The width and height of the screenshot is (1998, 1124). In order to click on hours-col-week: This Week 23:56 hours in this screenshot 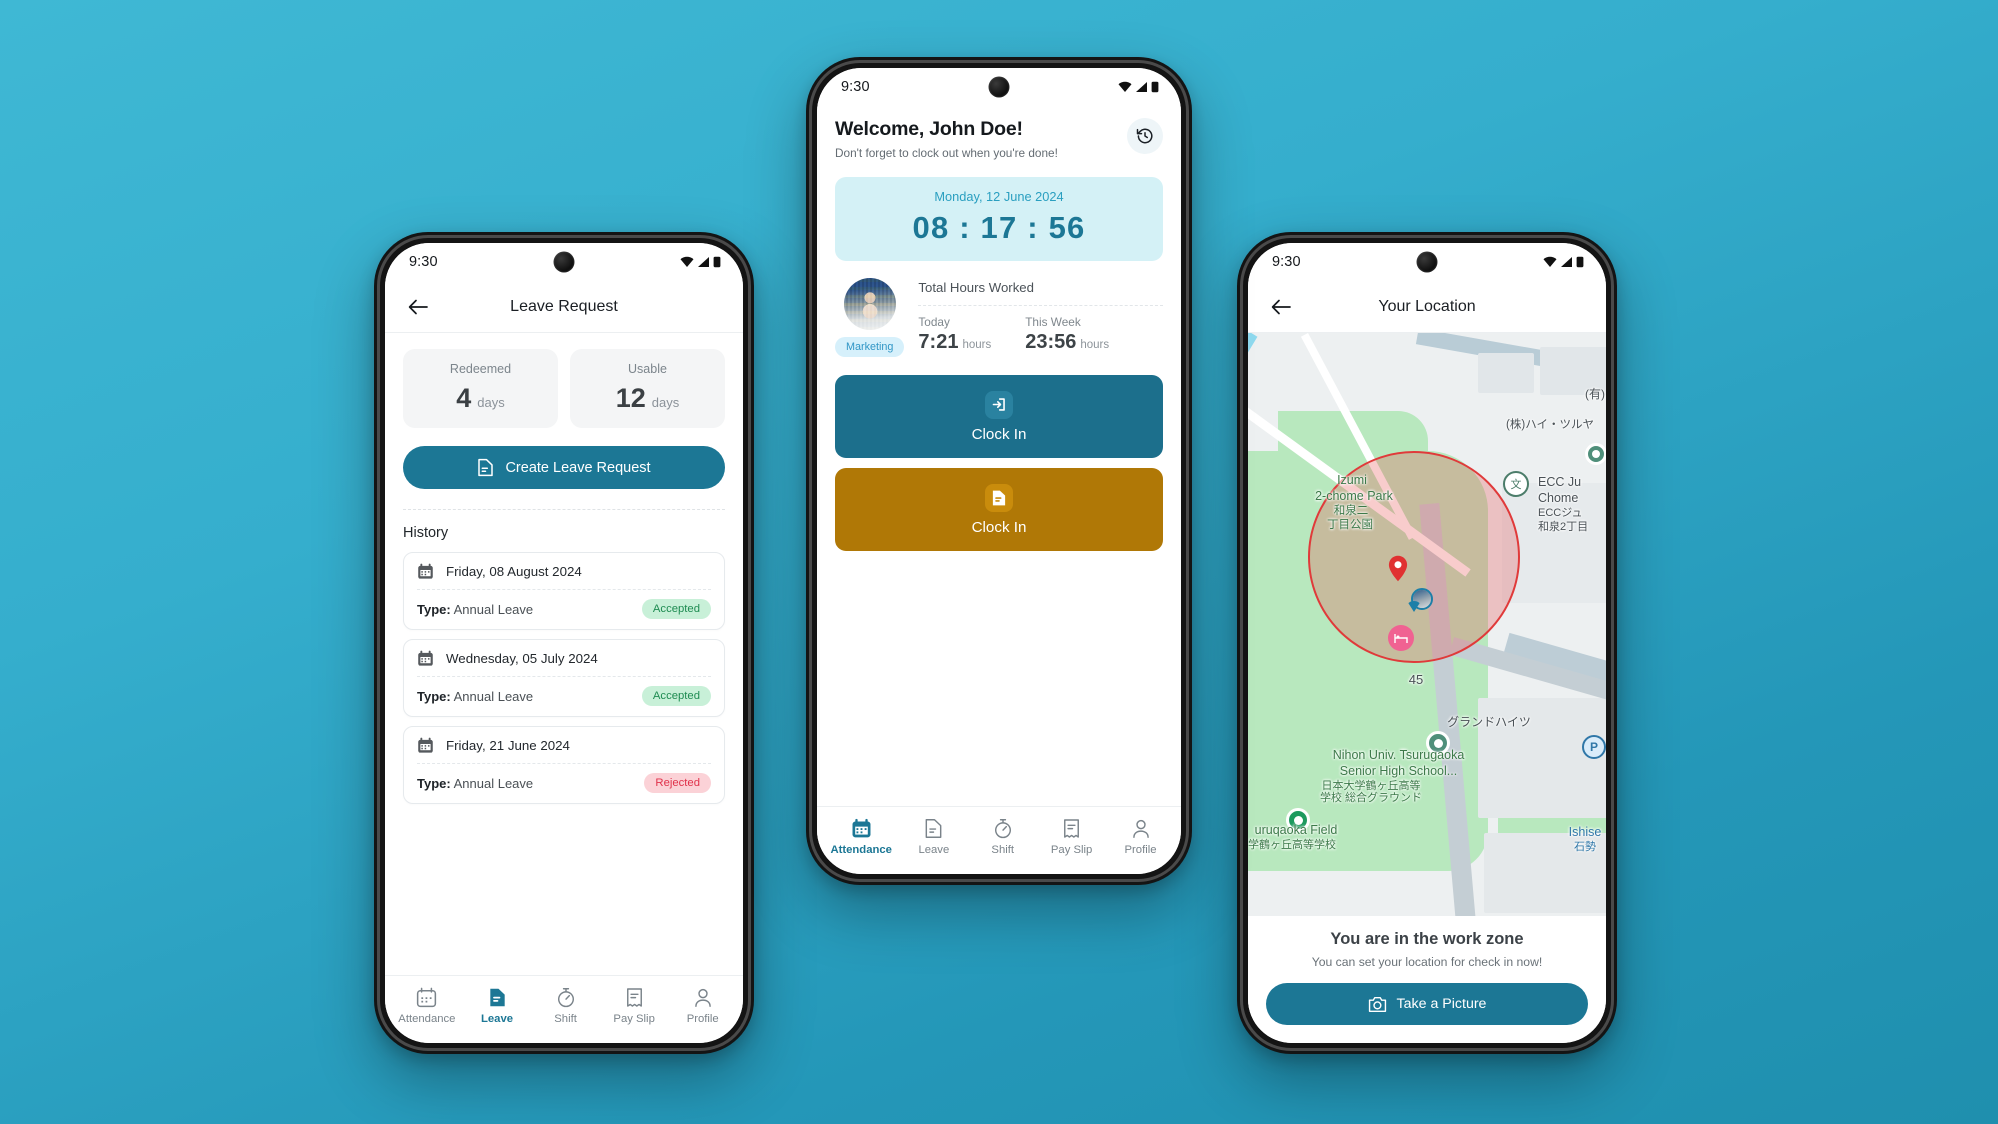, I will do `click(1067, 333)`.